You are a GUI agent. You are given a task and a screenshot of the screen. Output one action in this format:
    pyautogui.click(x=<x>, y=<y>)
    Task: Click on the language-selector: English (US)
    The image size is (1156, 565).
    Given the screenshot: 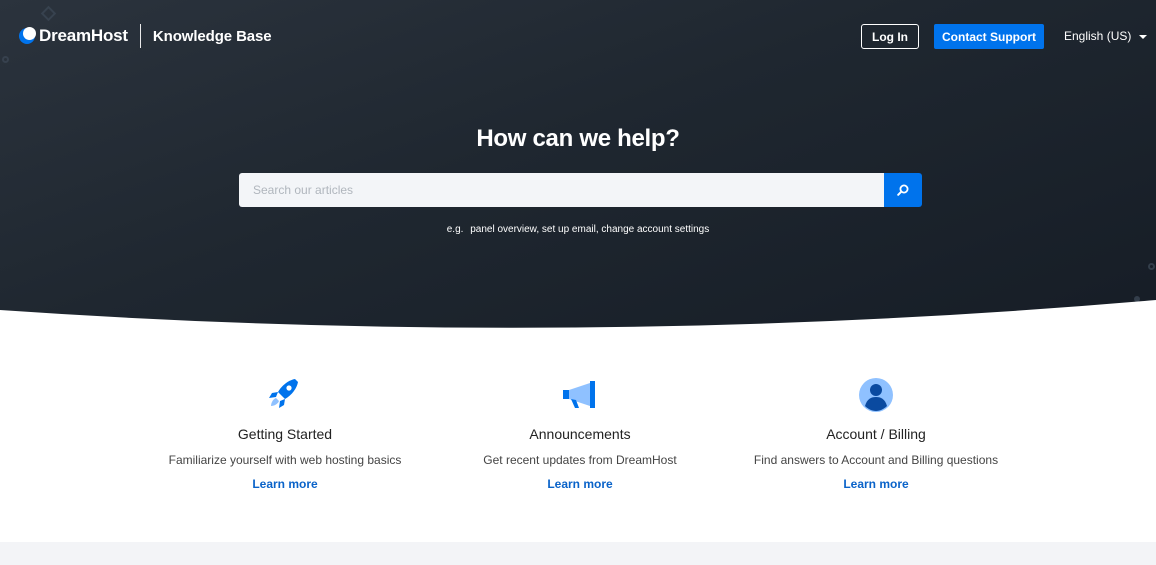 What is the action you would take?
    pyautogui.click(x=1106, y=36)
    